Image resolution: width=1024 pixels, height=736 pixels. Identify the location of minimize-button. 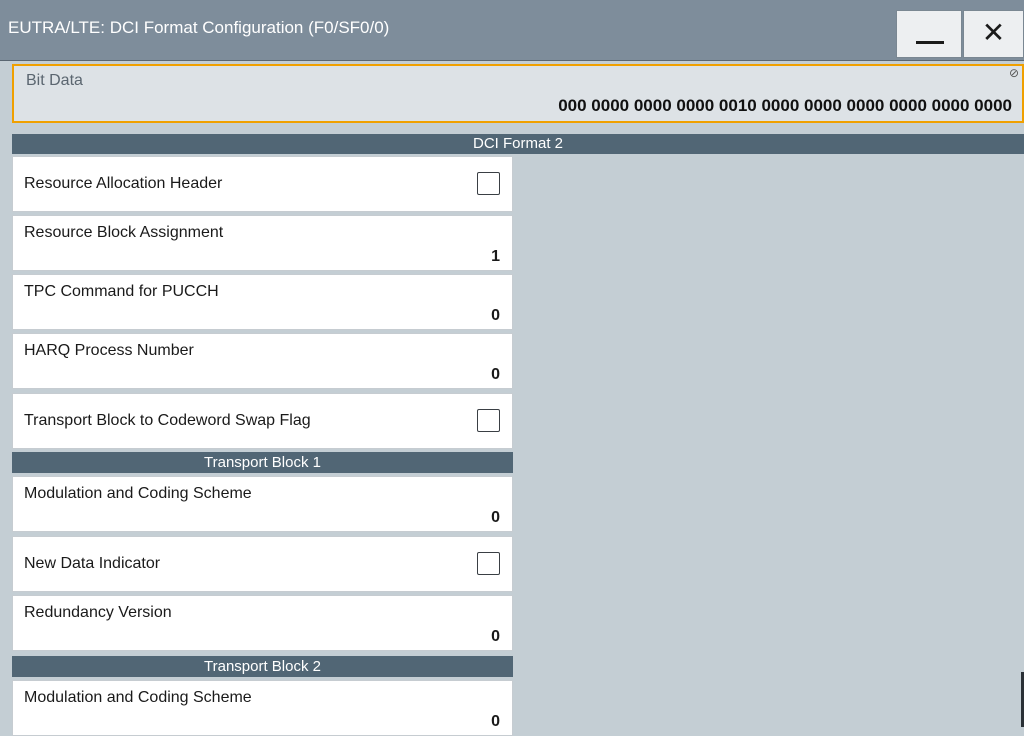
(929, 34).